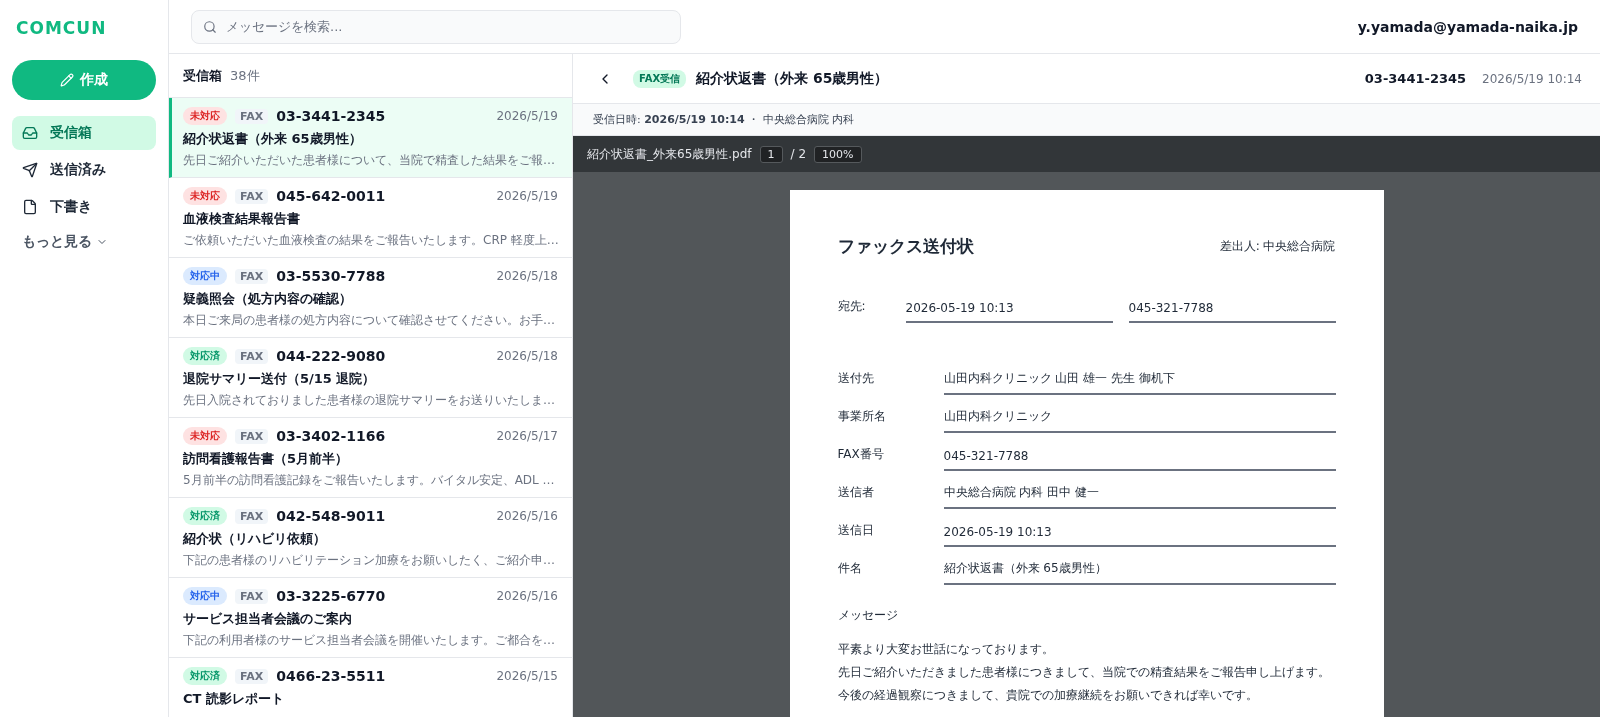 The height and width of the screenshot is (717, 1600). Describe the element at coordinates (71, 133) in the screenshot. I see `sidebar-label: 受信箱` at that location.